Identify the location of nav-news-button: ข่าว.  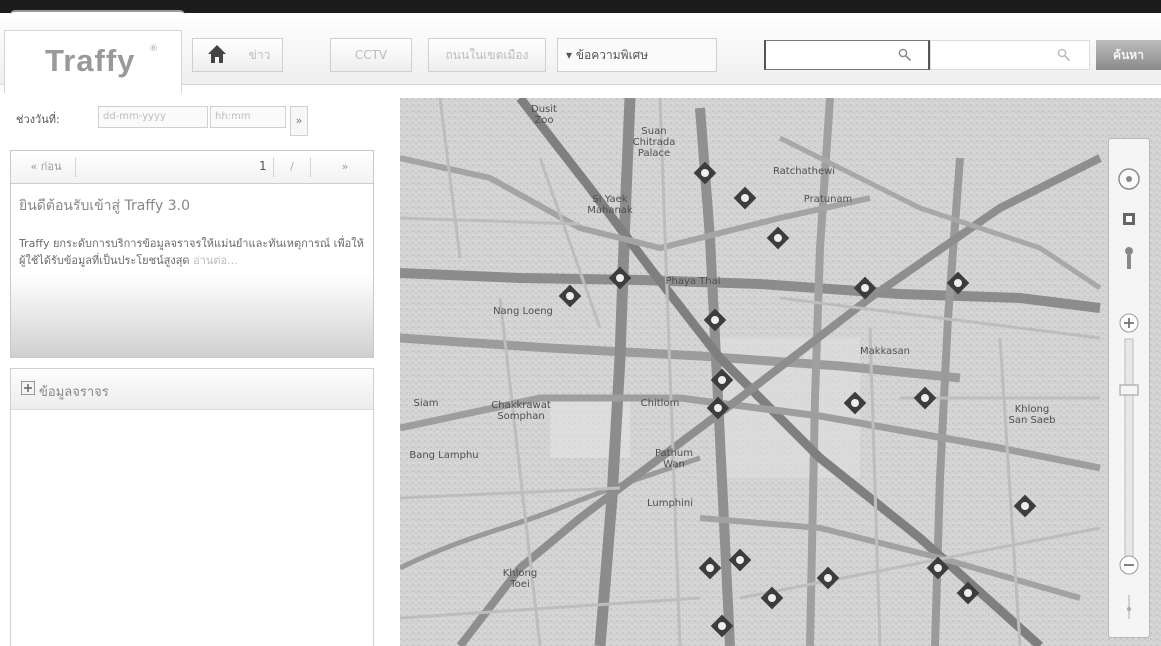
(260, 55).